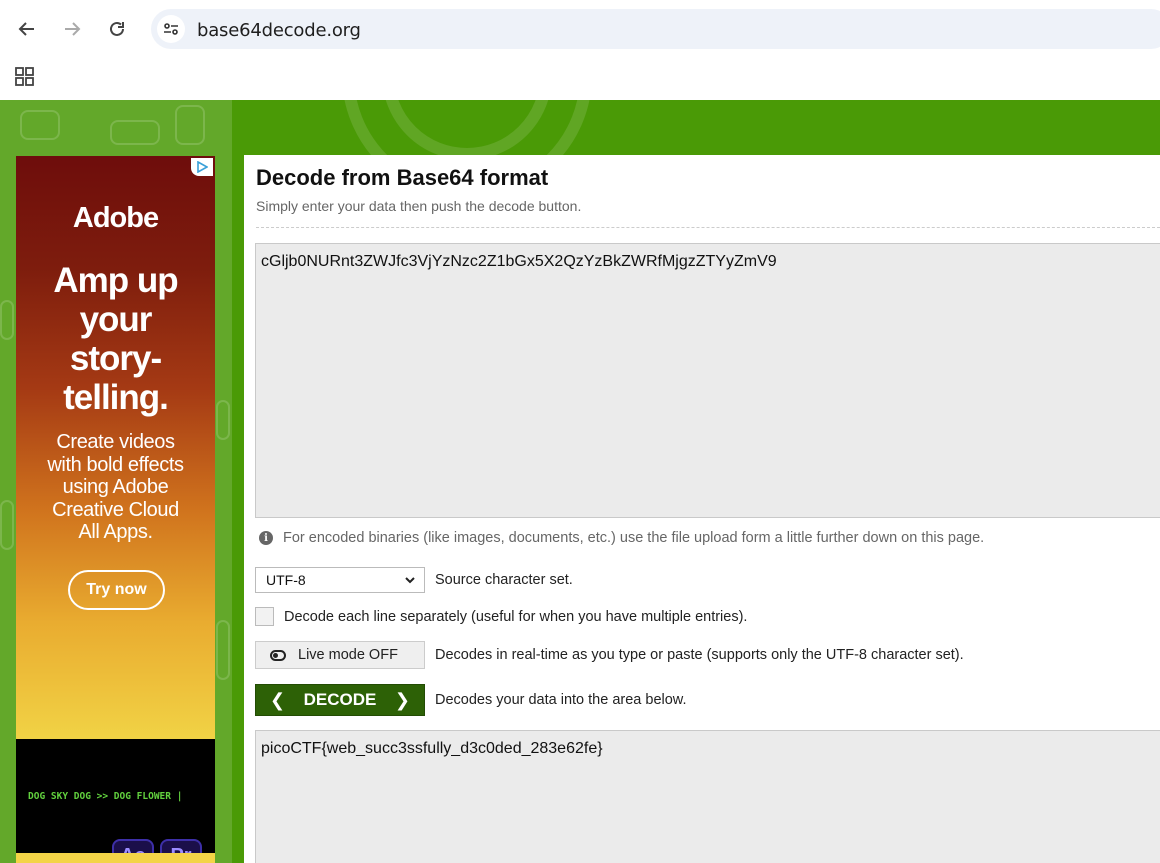 The height and width of the screenshot is (863, 1160). I want to click on ad-video-frame: DOG SKY DOG >> DOG FLOWER | Ae Pr, so click(115, 801).